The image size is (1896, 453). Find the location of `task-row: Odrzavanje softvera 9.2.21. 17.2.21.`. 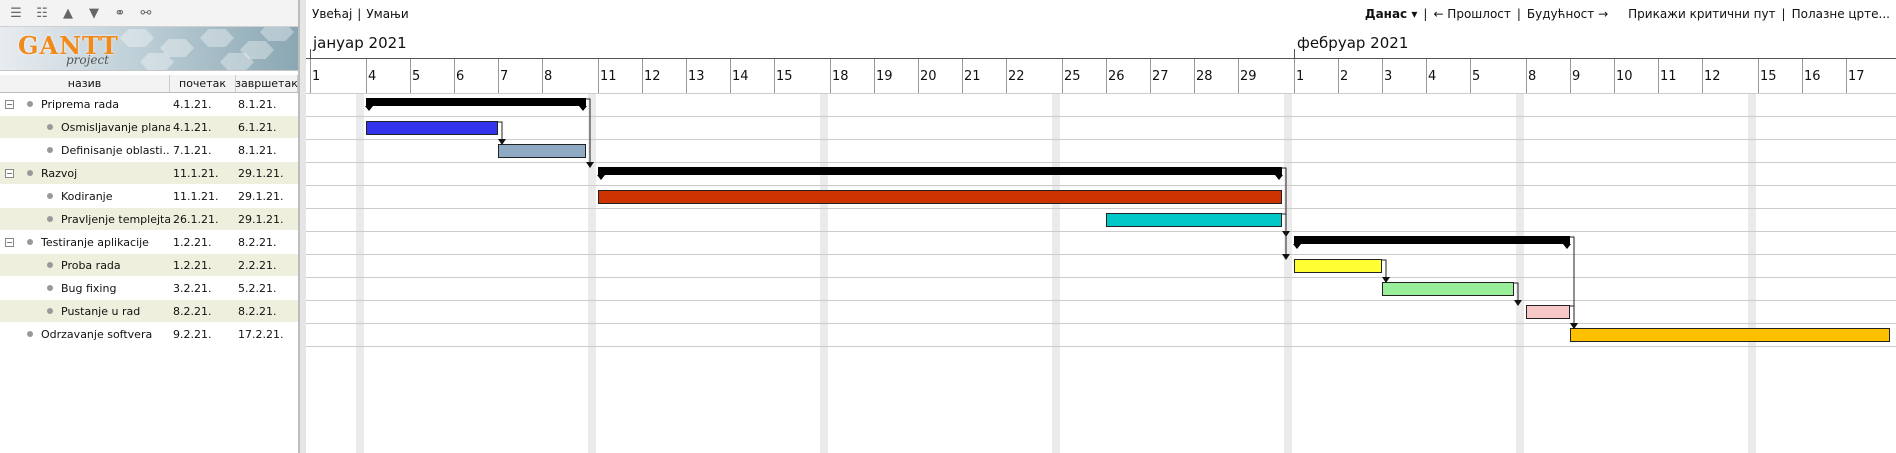

task-row: Odrzavanje softvera 9.2.21. 17.2.21. is located at coordinates (149, 334).